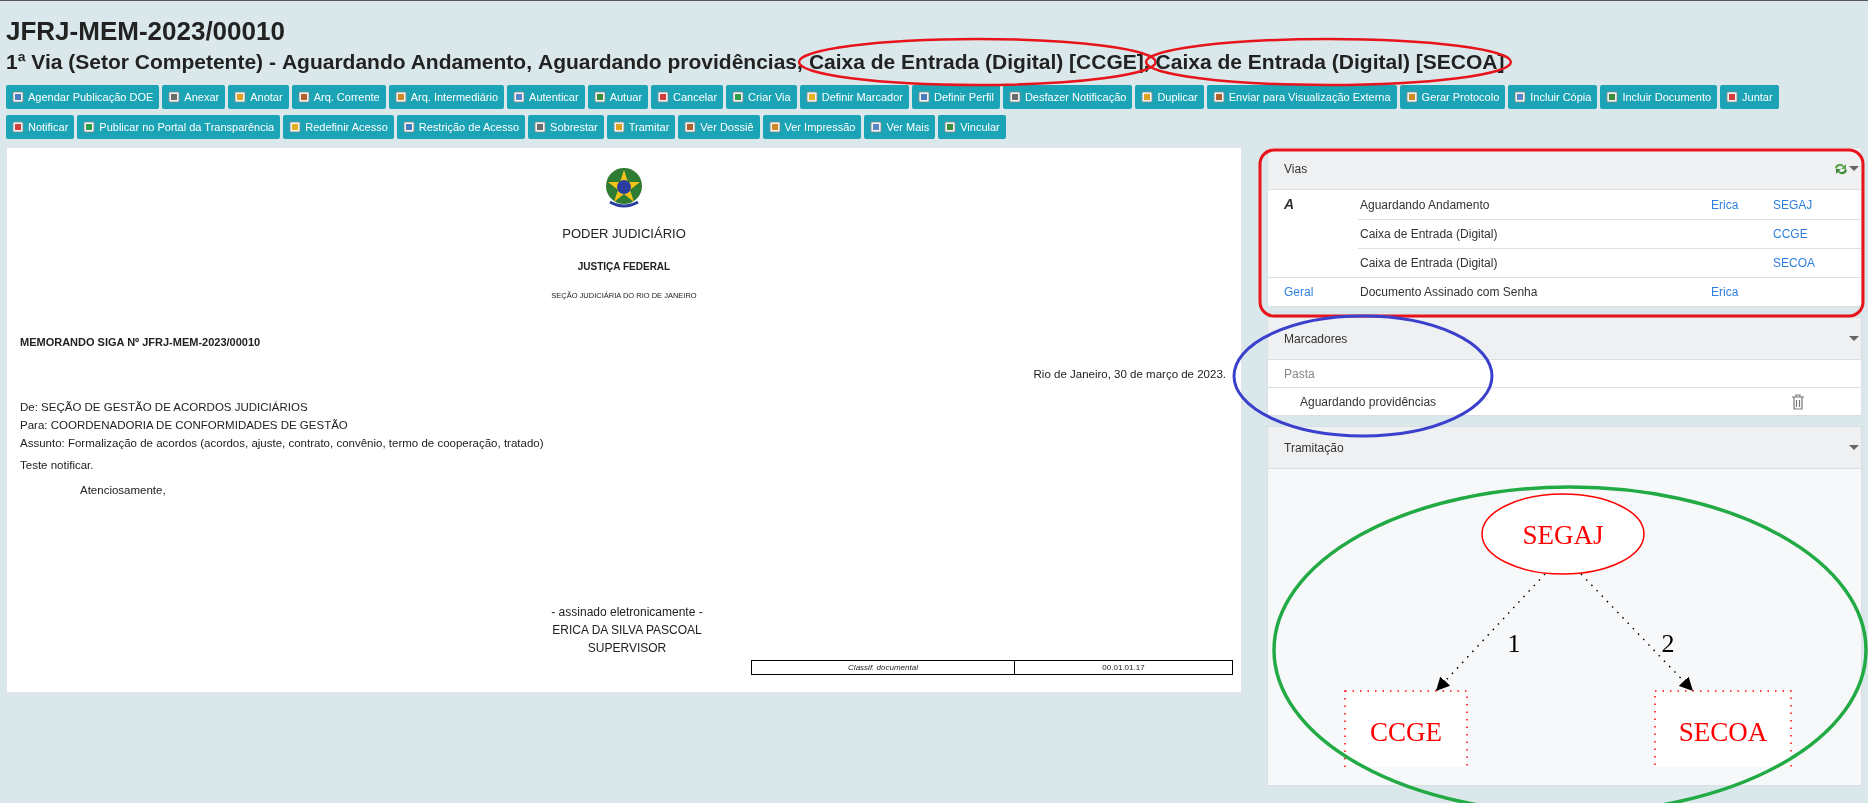  I want to click on toolbar-button: Restrição de Acesso, so click(461, 127).